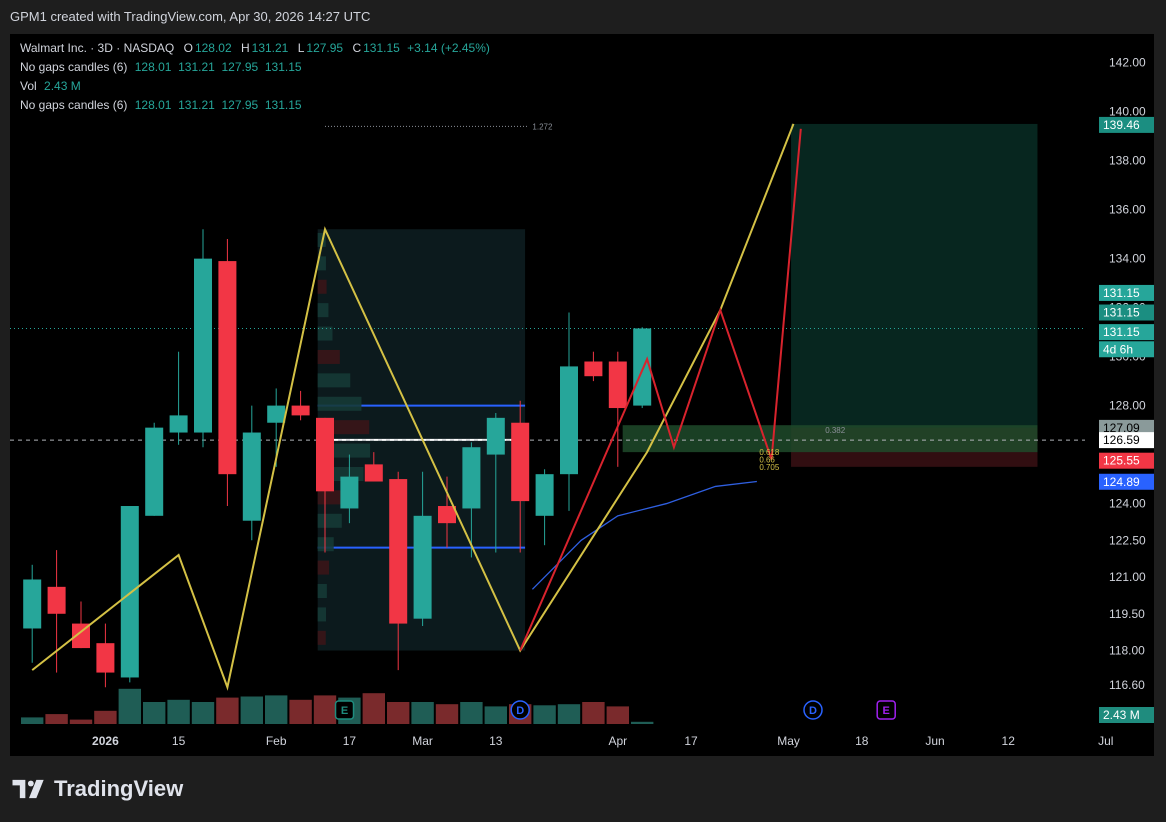  I want to click on price-tick-label: 118.00, so click(1127, 651).